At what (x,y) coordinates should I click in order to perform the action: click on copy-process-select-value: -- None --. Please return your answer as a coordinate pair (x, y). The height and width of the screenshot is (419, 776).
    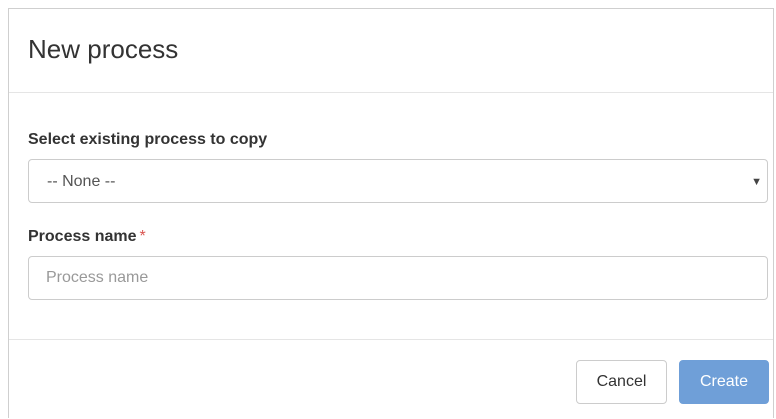
    Looking at the image, I should click on (81, 181).